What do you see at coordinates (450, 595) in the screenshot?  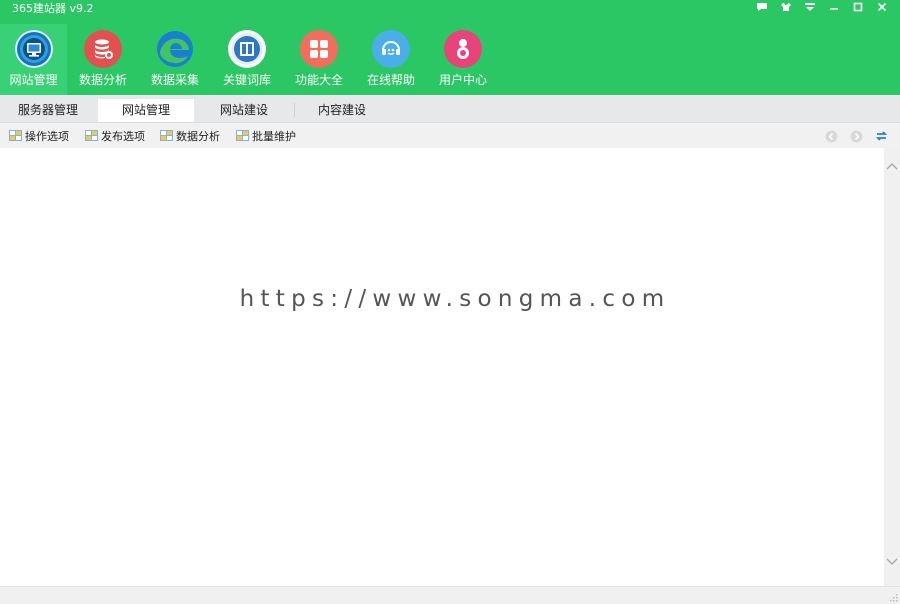 I see `status-bar` at bounding box center [450, 595].